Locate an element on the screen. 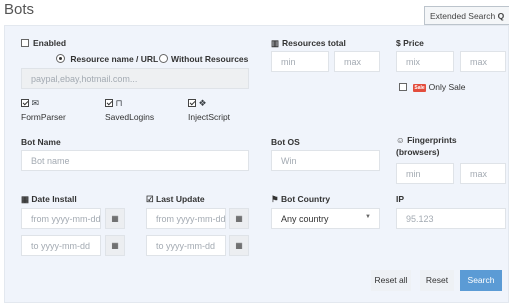 The width and height of the screenshot is (509, 307). resources-max-input: max is located at coordinates (357, 61).